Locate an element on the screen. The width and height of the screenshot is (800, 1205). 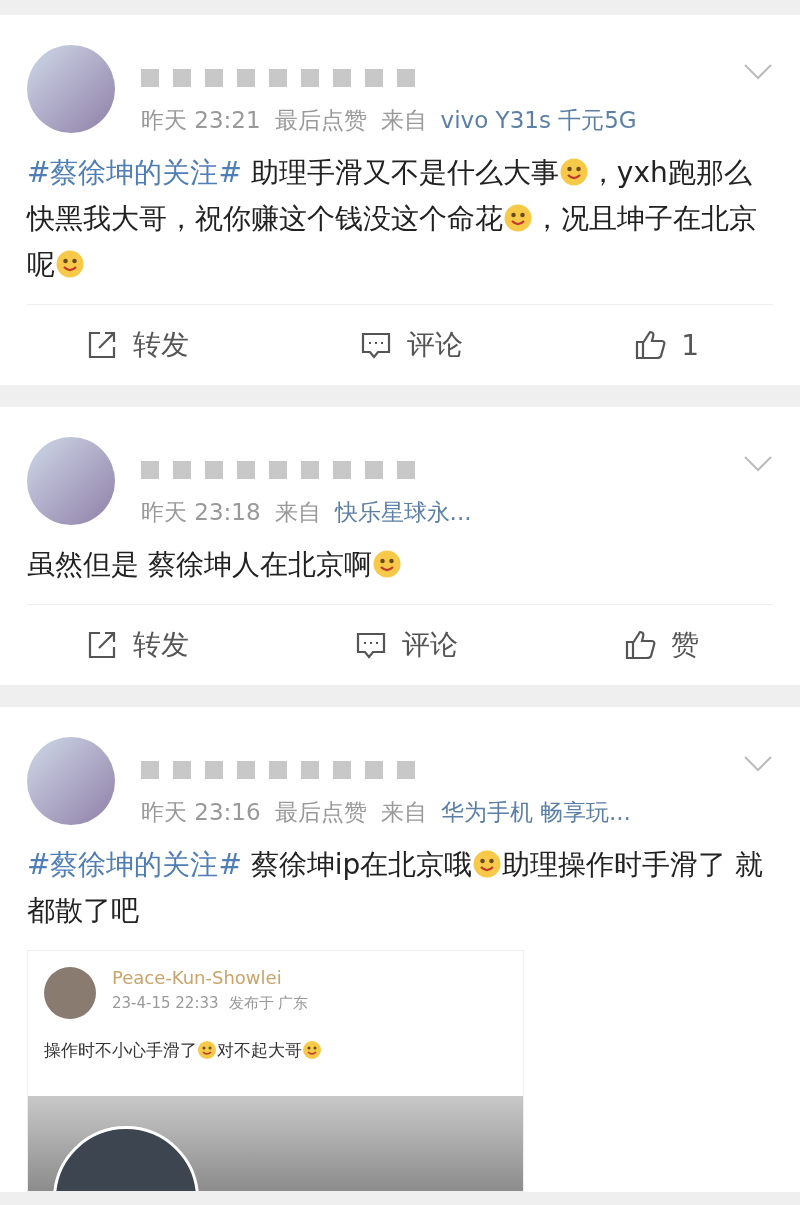
source-link: vivo Y31s 千元5G is located at coordinates (538, 120).